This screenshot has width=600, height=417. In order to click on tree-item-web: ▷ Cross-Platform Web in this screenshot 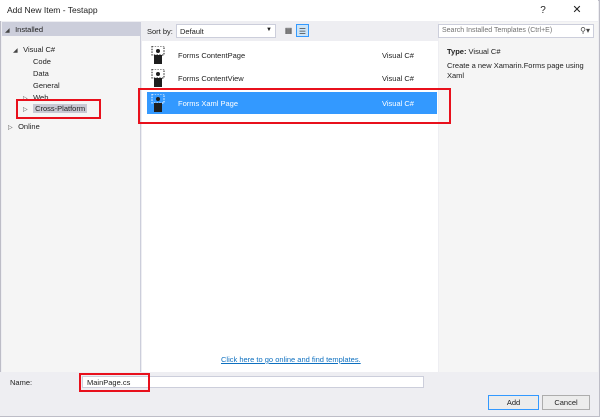, I will do `click(35, 97)`.